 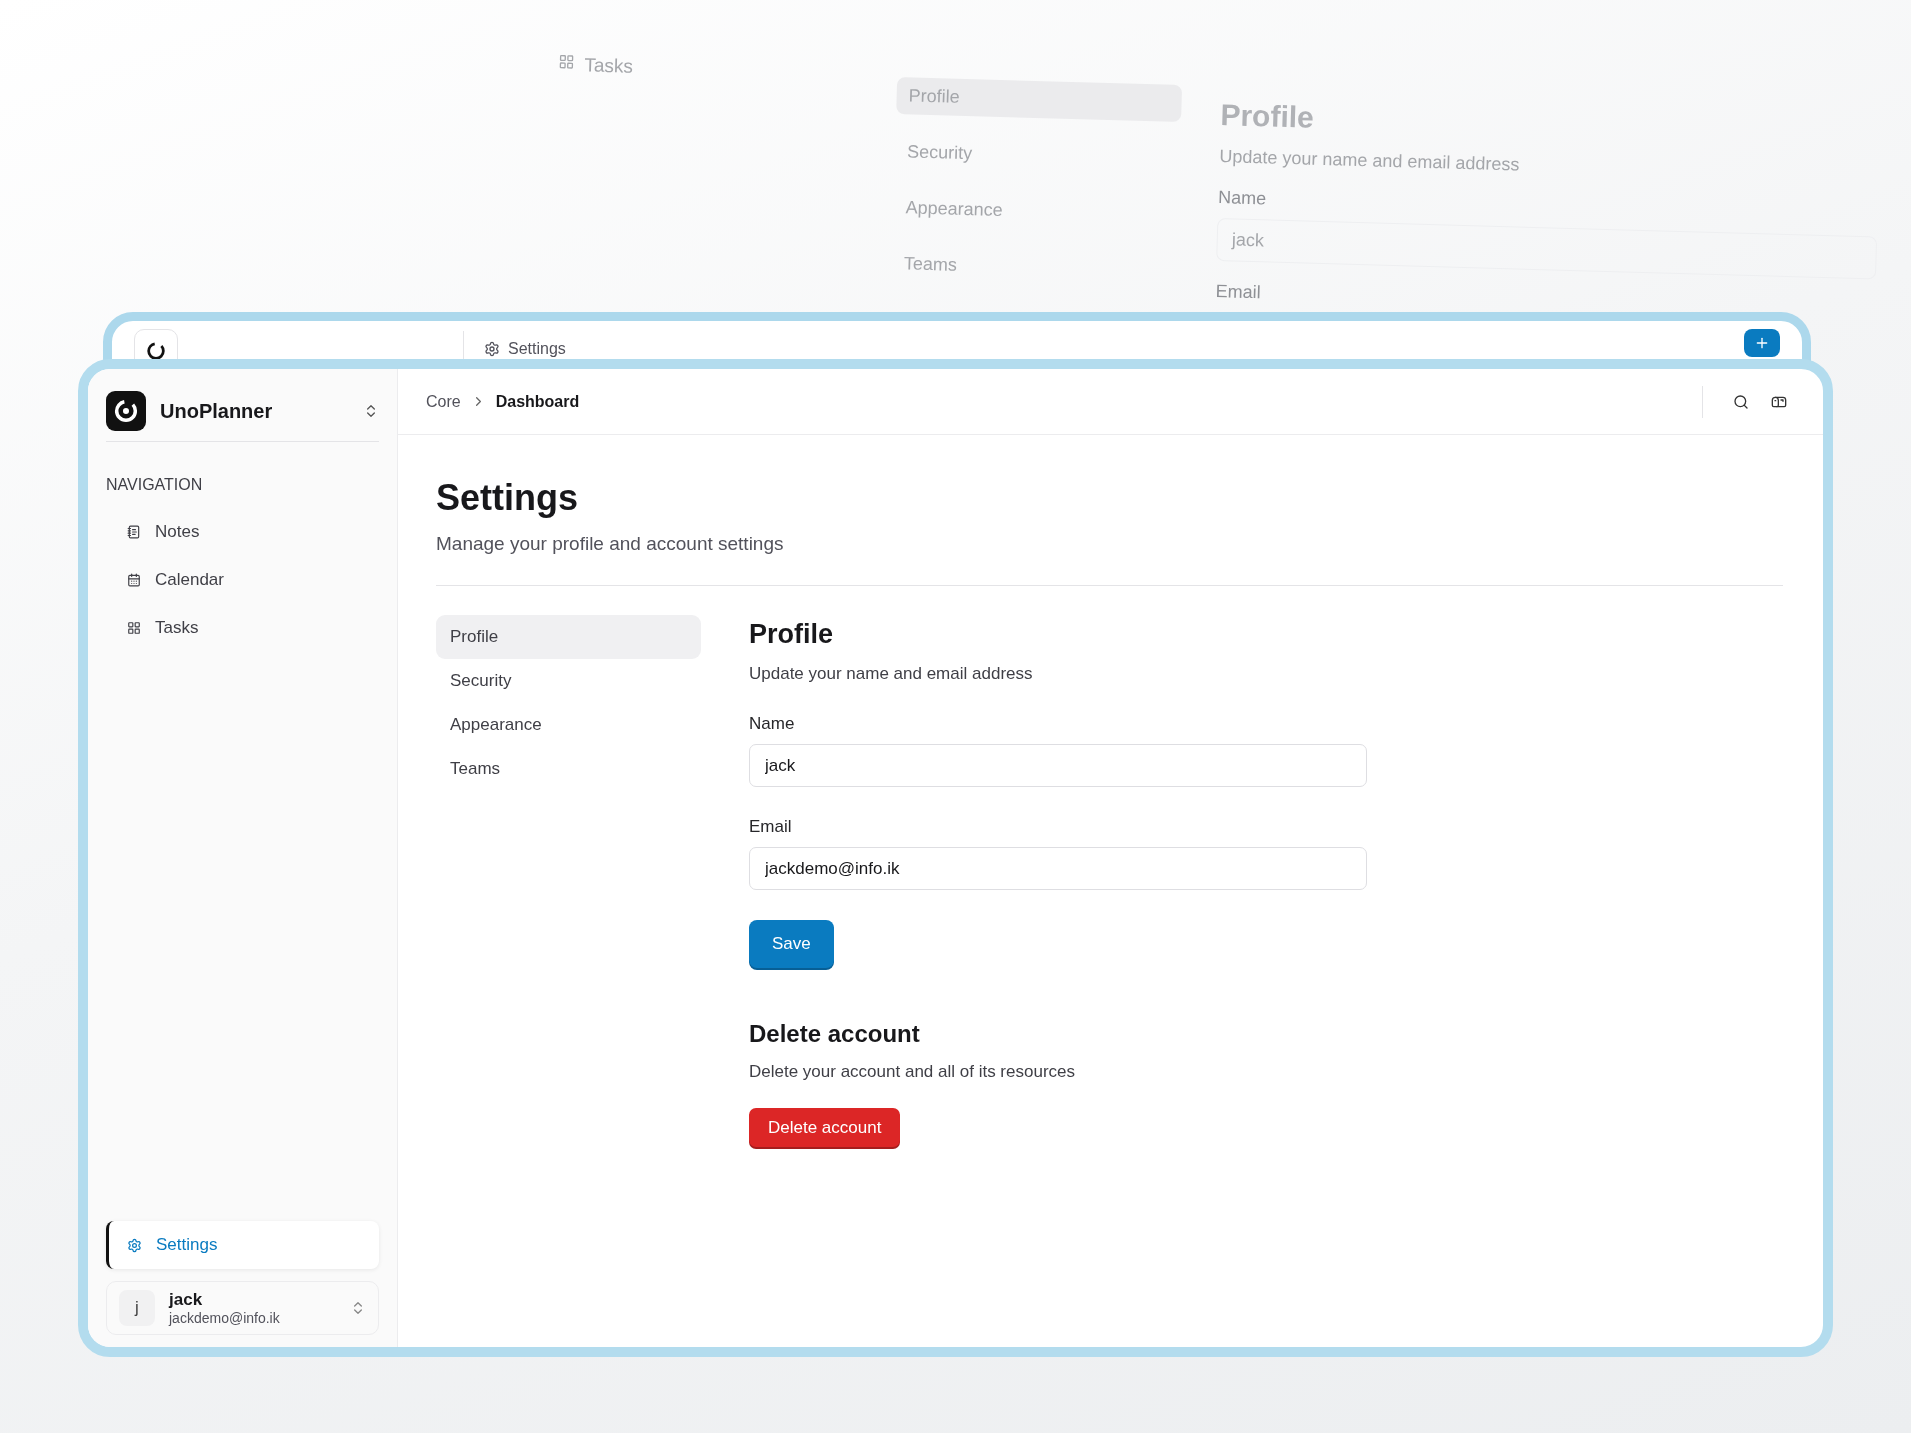 What do you see at coordinates (954, 209) in the screenshot?
I see `tab-label: Appearance` at bounding box center [954, 209].